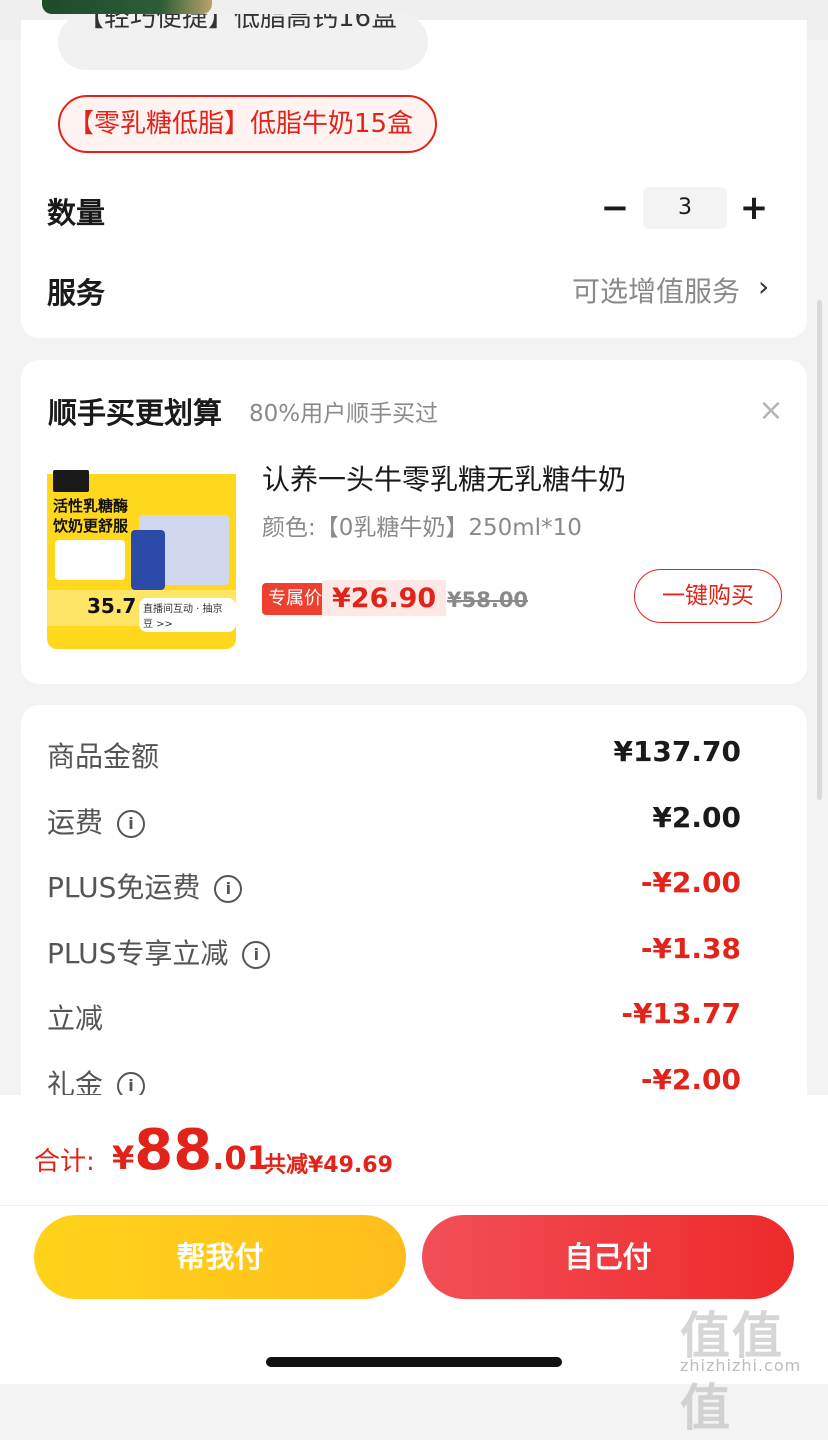 This screenshot has height=1440, width=828. I want to click on product-original-price: ¥58.00, so click(488, 600).